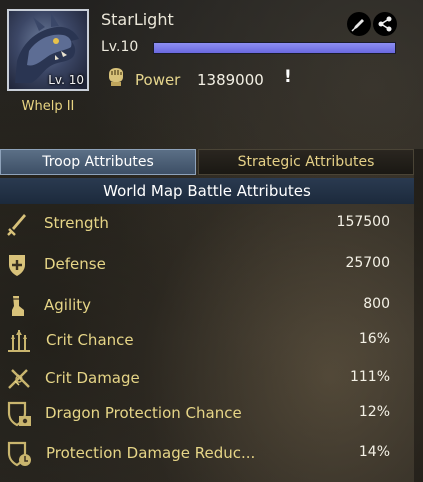 The height and width of the screenshot is (482, 423). What do you see at coordinates (369, 377) in the screenshot?
I see `attribute-value: 111%` at bounding box center [369, 377].